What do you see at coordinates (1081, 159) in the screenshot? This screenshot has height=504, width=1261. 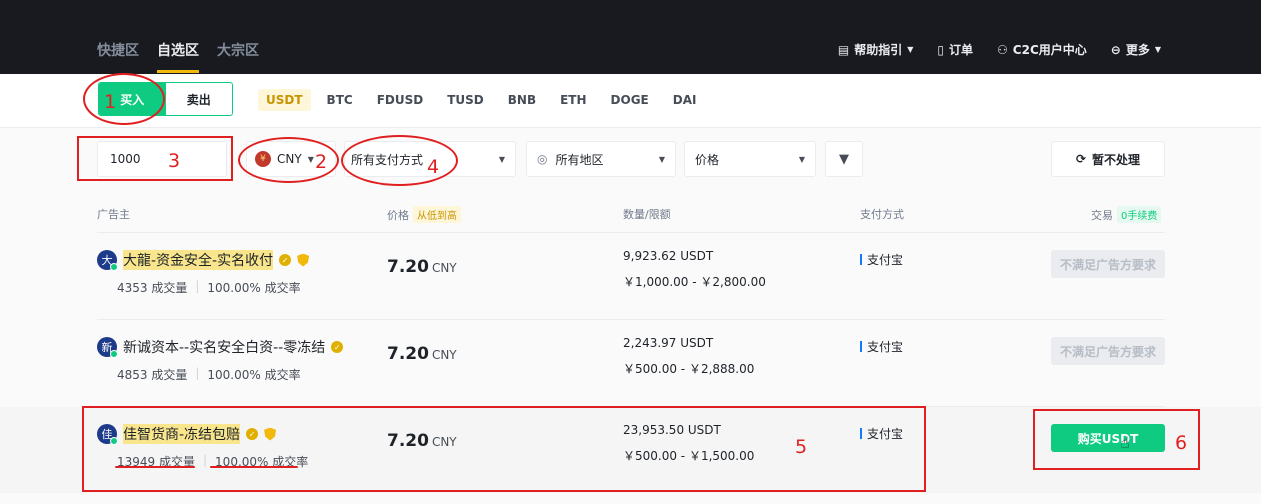 I see `refresh-icon: ⟳` at bounding box center [1081, 159].